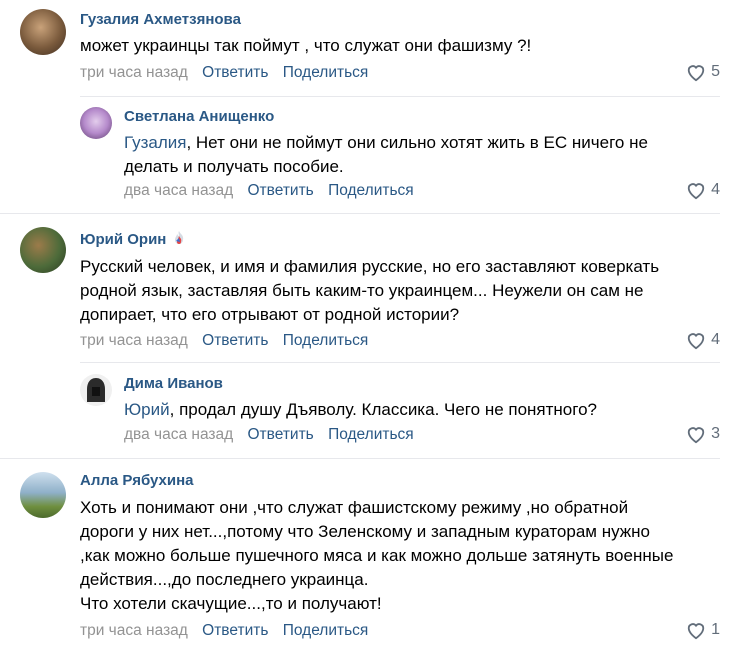  I want to click on hooded-figure-icon, so click(96, 390).